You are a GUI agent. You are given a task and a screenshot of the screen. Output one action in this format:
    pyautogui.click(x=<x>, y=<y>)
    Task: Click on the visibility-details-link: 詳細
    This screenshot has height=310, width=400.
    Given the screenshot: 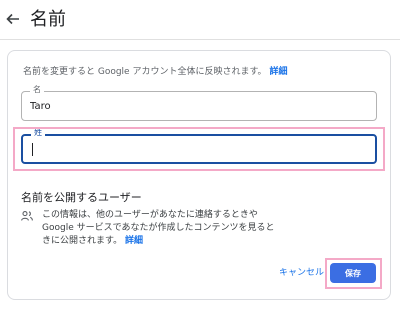 What is the action you would take?
    pyautogui.click(x=134, y=241)
    